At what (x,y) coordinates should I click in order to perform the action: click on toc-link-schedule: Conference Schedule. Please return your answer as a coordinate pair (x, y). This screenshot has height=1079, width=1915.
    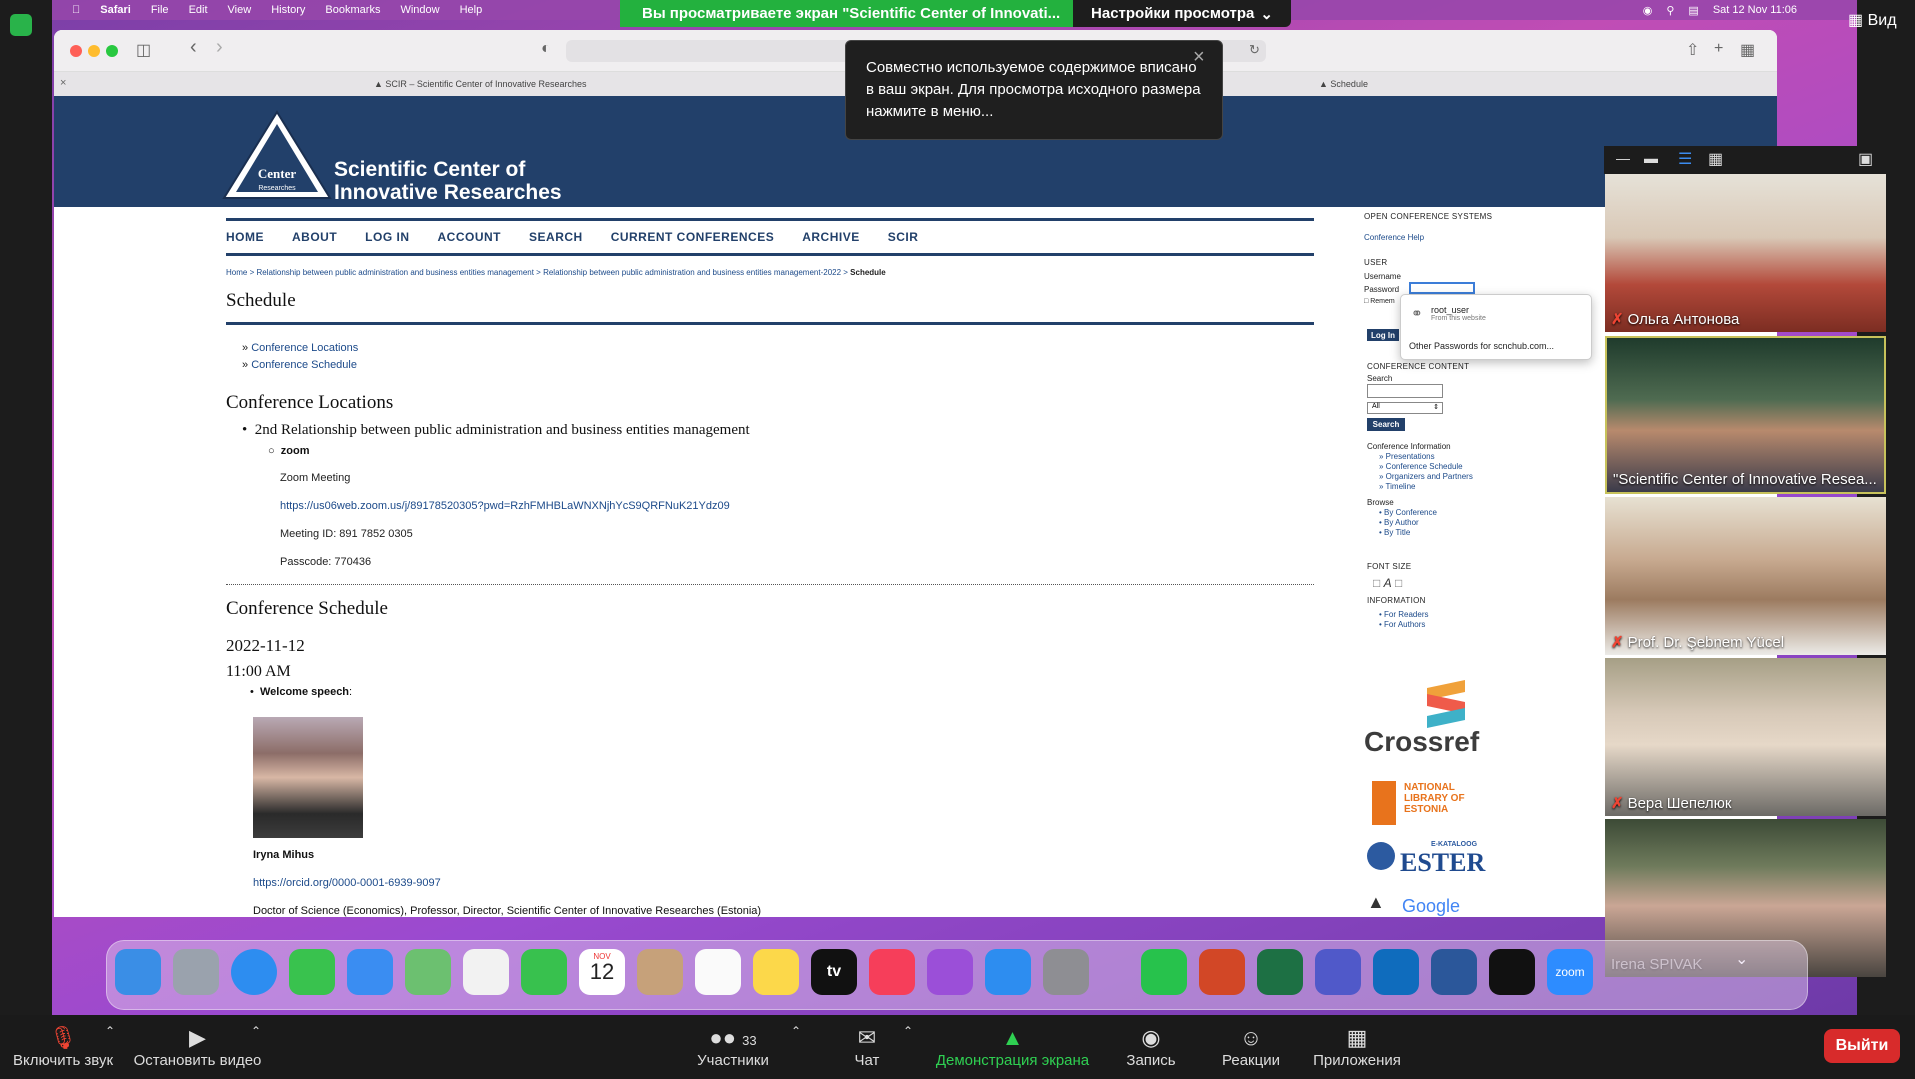
    Looking at the image, I should click on (304, 365).